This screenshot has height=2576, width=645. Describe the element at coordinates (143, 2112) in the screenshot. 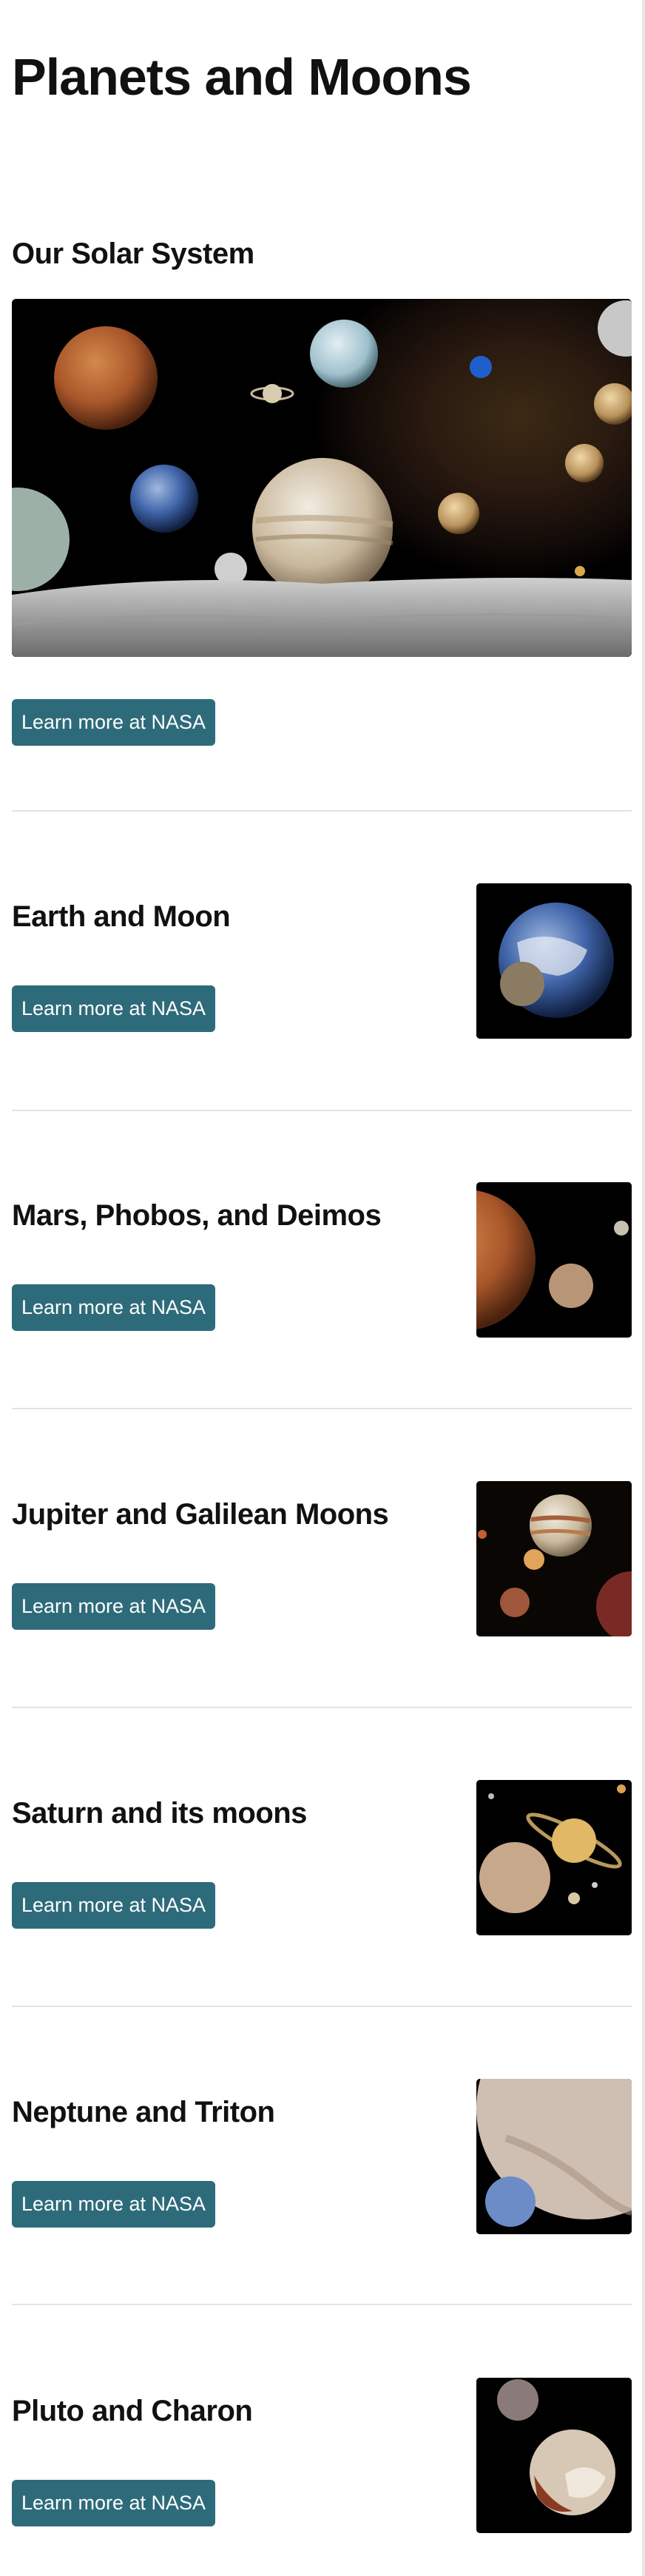

I see `item-title: Neptune and Triton` at that location.